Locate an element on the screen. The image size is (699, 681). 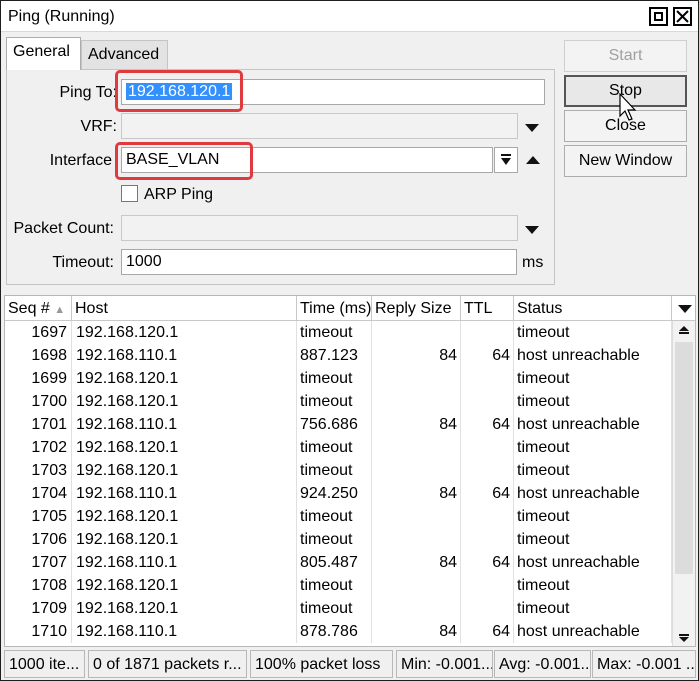
cell-seq: 1708 is located at coordinates (38, 585).